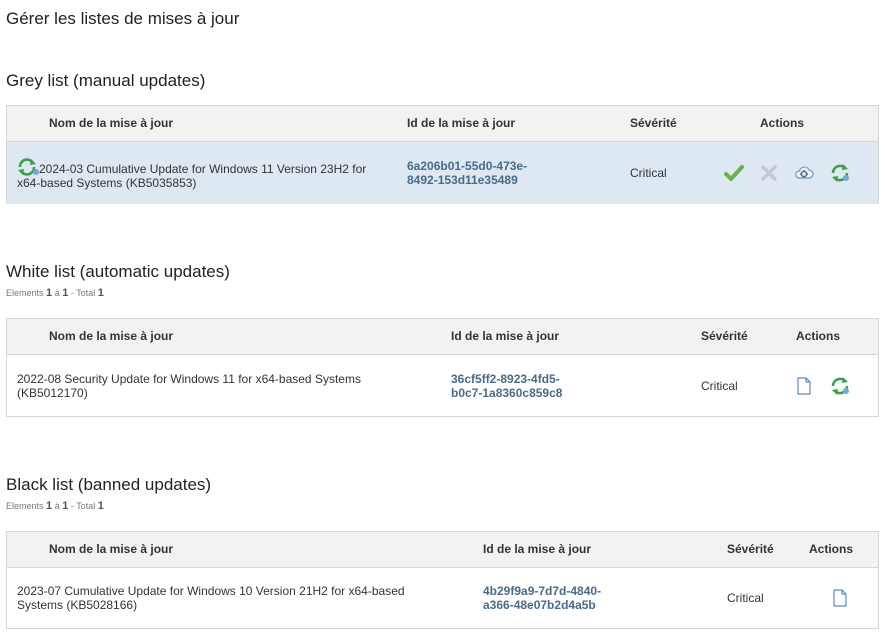  Describe the element at coordinates (769, 173) in the screenshot. I see `reject-icon` at that location.